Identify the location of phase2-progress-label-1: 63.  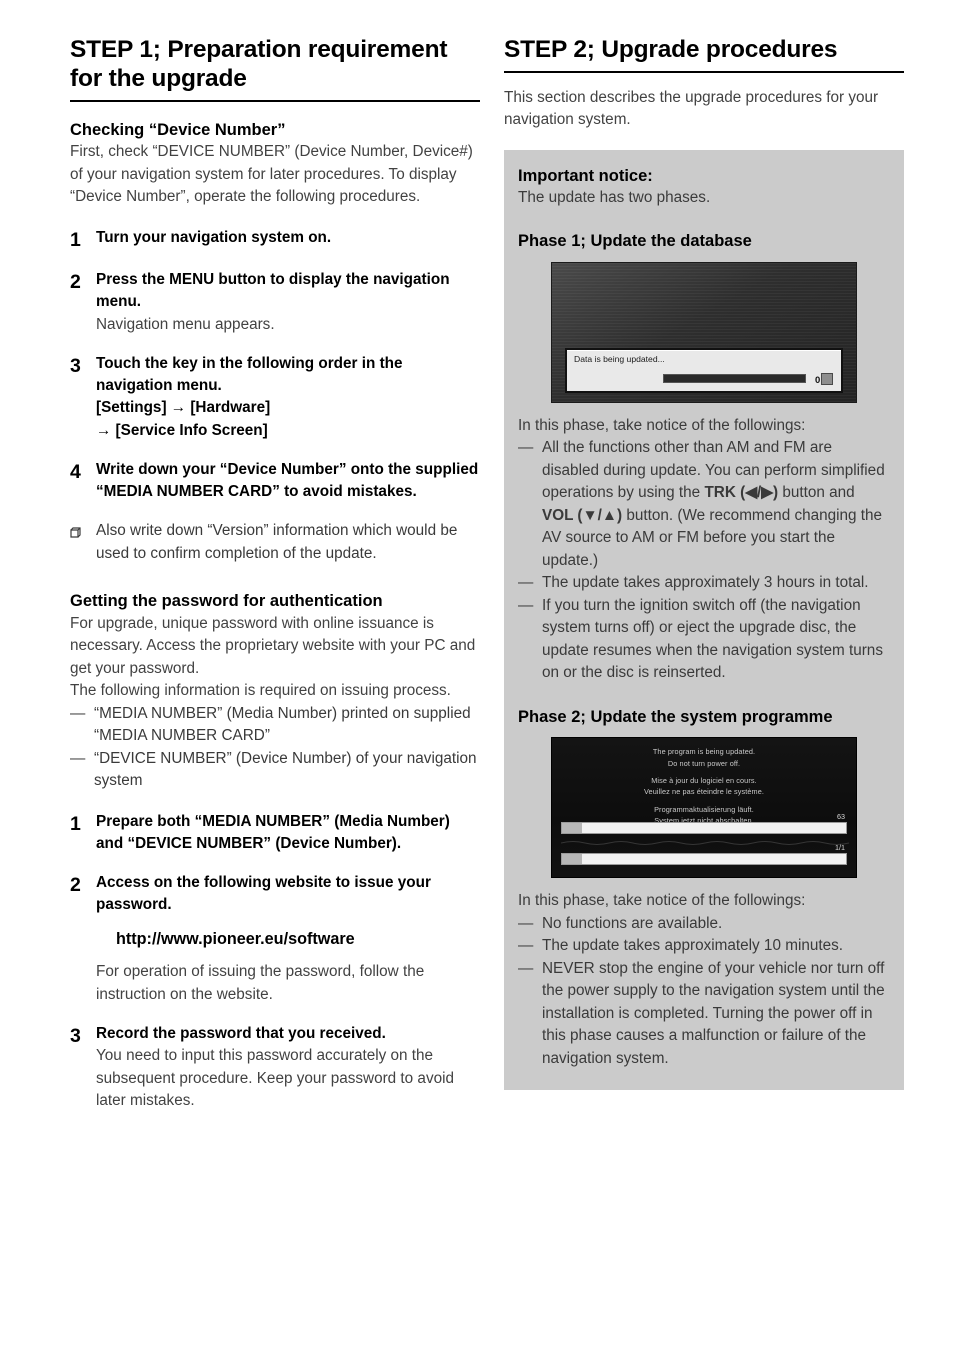
(841, 817).